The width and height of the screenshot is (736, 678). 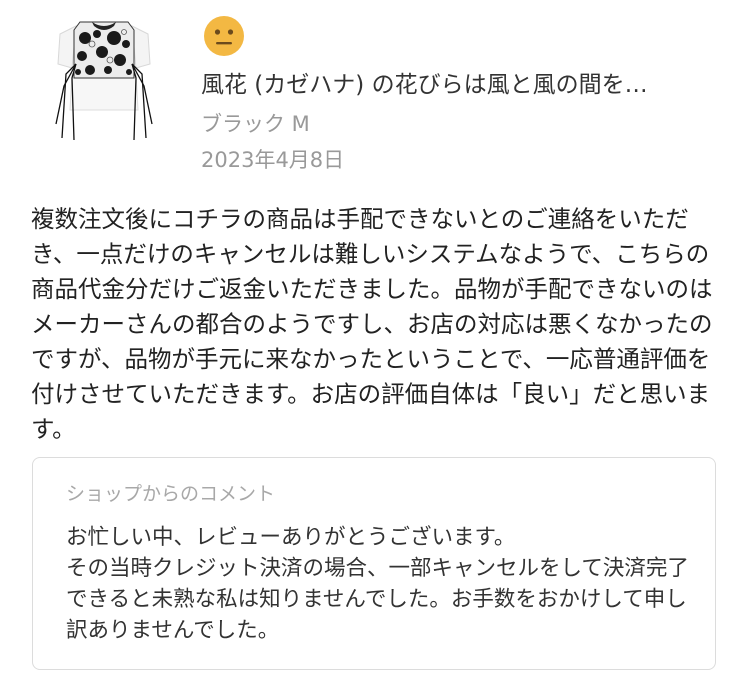 I want to click on sheer-floral-blouse-icon, so click(x=104, y=81).